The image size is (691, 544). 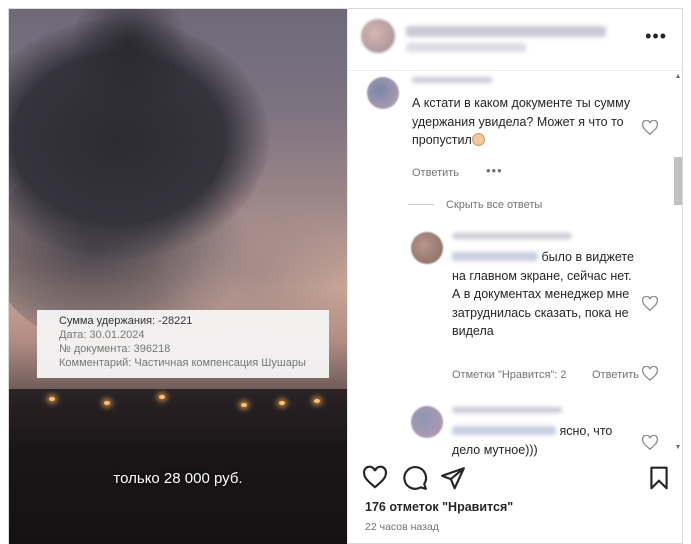 What do you see at coordinates (532, 440) in the screenshot?
I see `reply-text: ясно, что дело мутное)))` at bounding box center [532, 440].